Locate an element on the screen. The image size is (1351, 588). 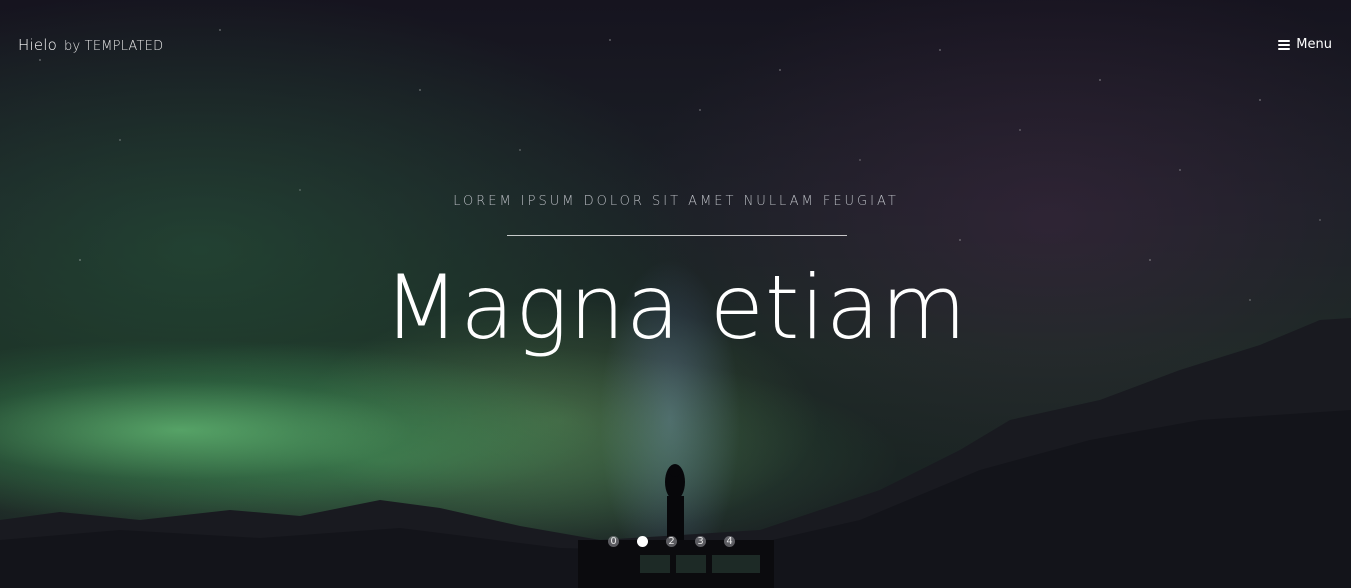
site-logo: Hielo by TEMPLATED is located at coordinates (90, 45).